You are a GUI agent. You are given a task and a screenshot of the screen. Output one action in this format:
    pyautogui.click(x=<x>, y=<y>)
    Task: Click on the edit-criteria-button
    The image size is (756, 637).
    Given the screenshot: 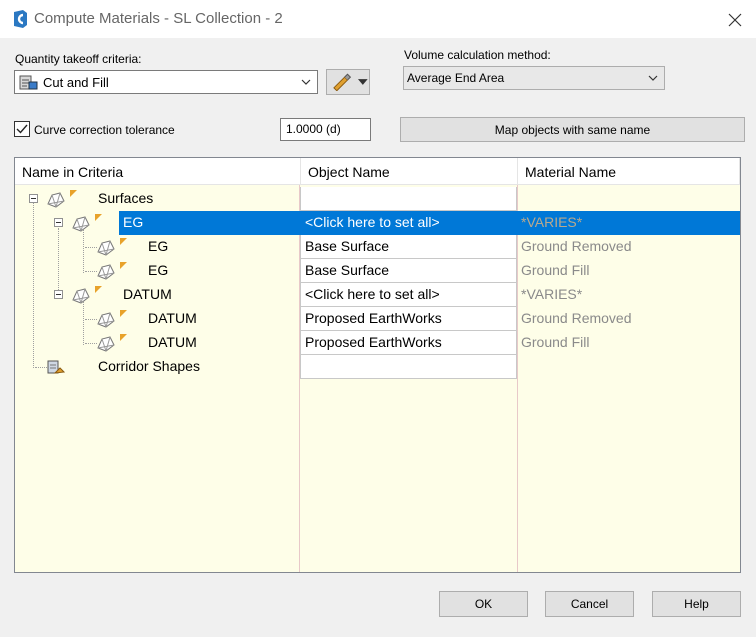 What is the action you would take?
    pyautogui.click(x=348, y=82)
    